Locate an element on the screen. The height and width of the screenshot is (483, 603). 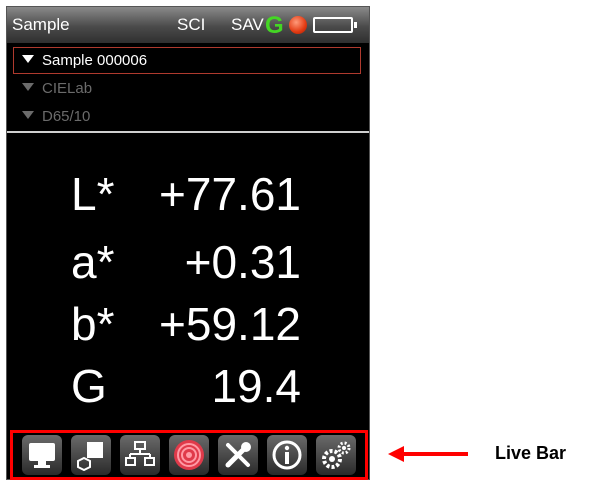
live-bar is located at coordinates (189, 455).